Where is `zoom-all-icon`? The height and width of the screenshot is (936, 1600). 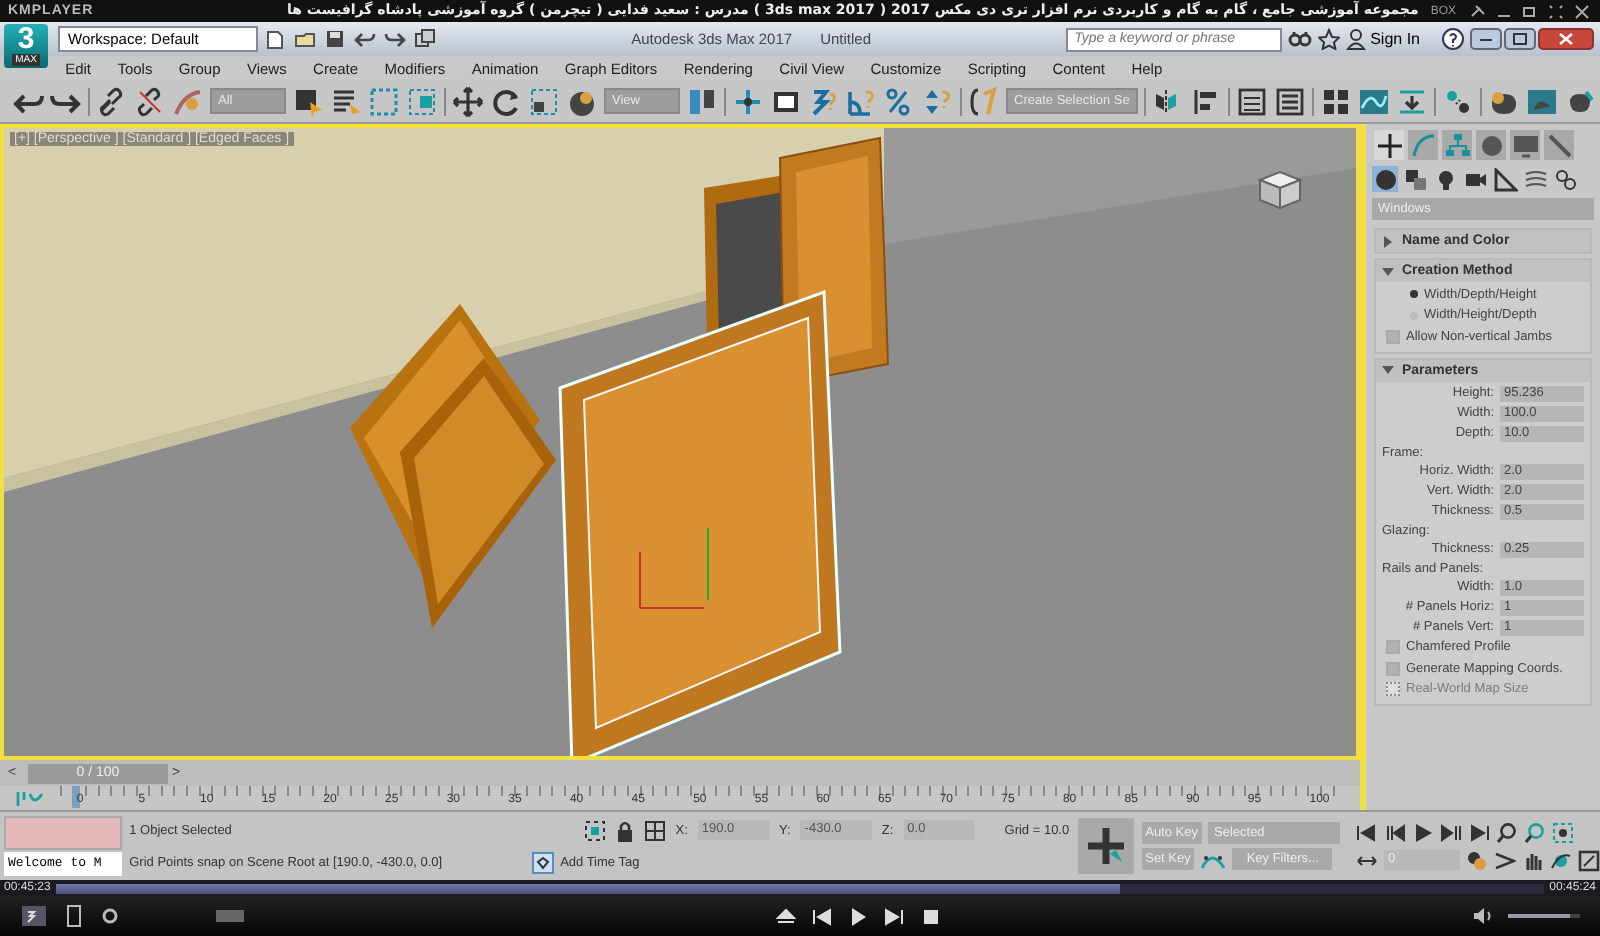
zoom-all-icon is located at coordinates (1535, 832).